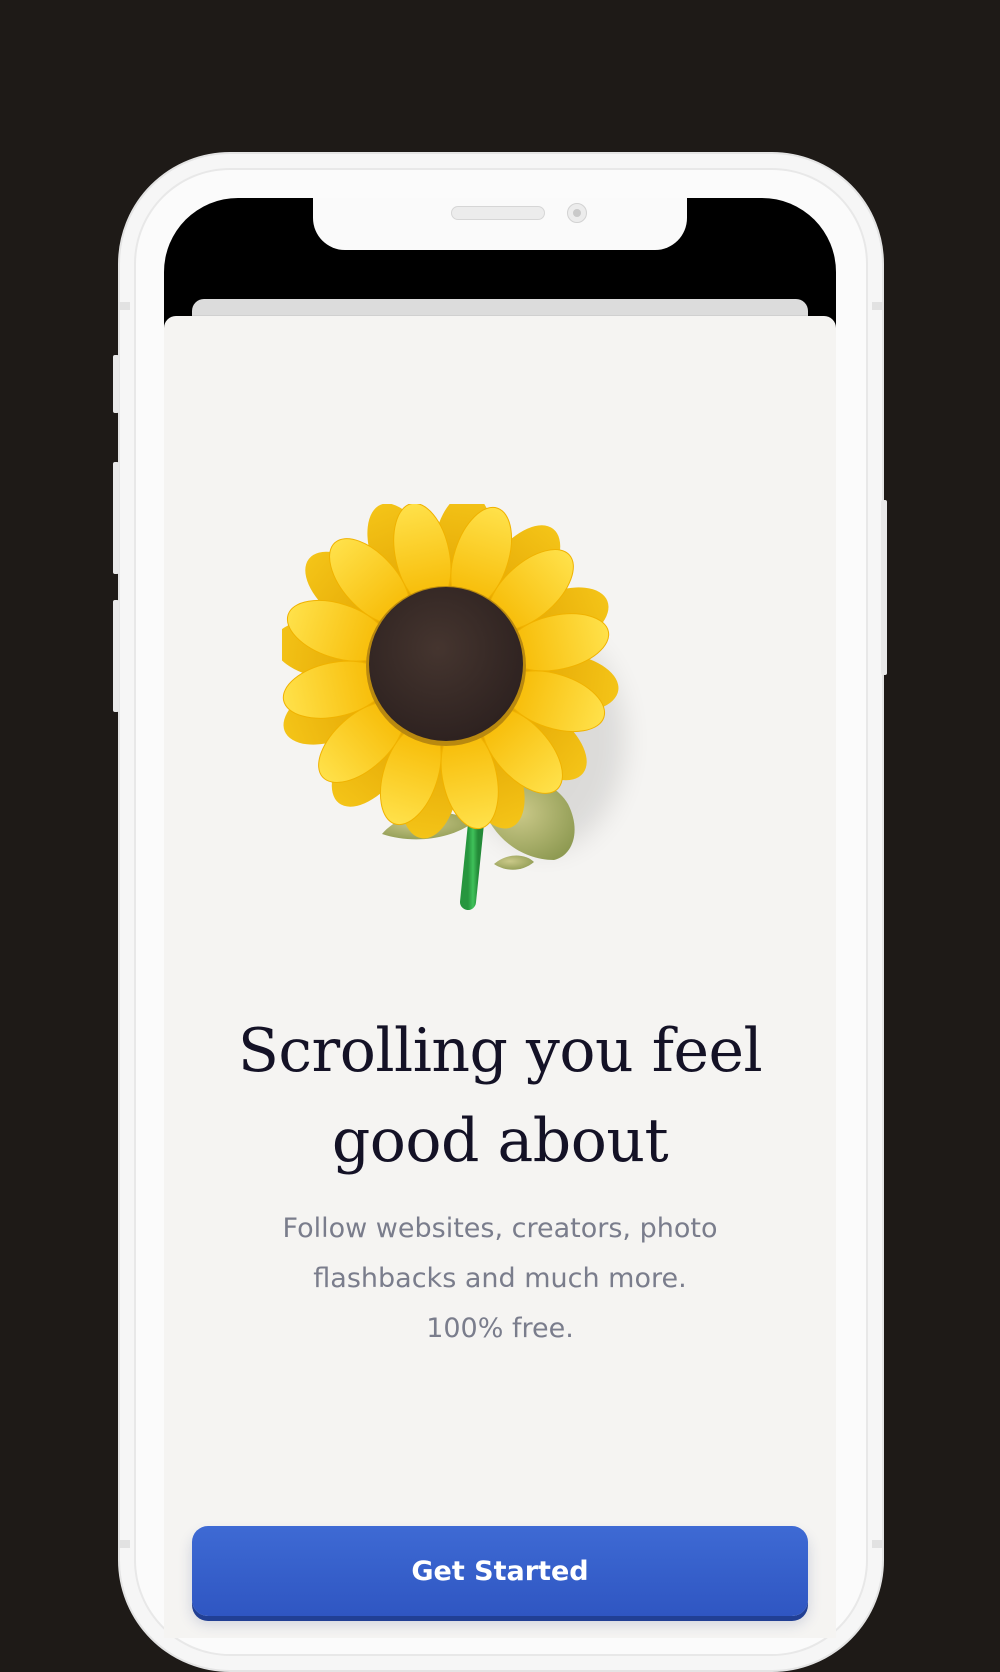 The width and height of the screenshot is (1000, 1672). I want to click on speaker-grille, so click(498, 213).